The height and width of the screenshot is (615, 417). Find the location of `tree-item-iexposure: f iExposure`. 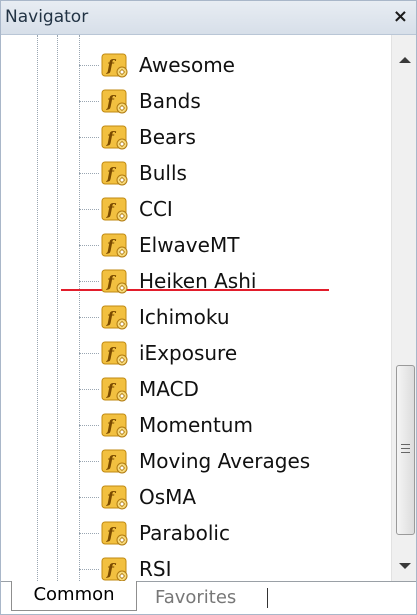

tree-item-iexposure: f iExposure is located at coordinates (196, 353).